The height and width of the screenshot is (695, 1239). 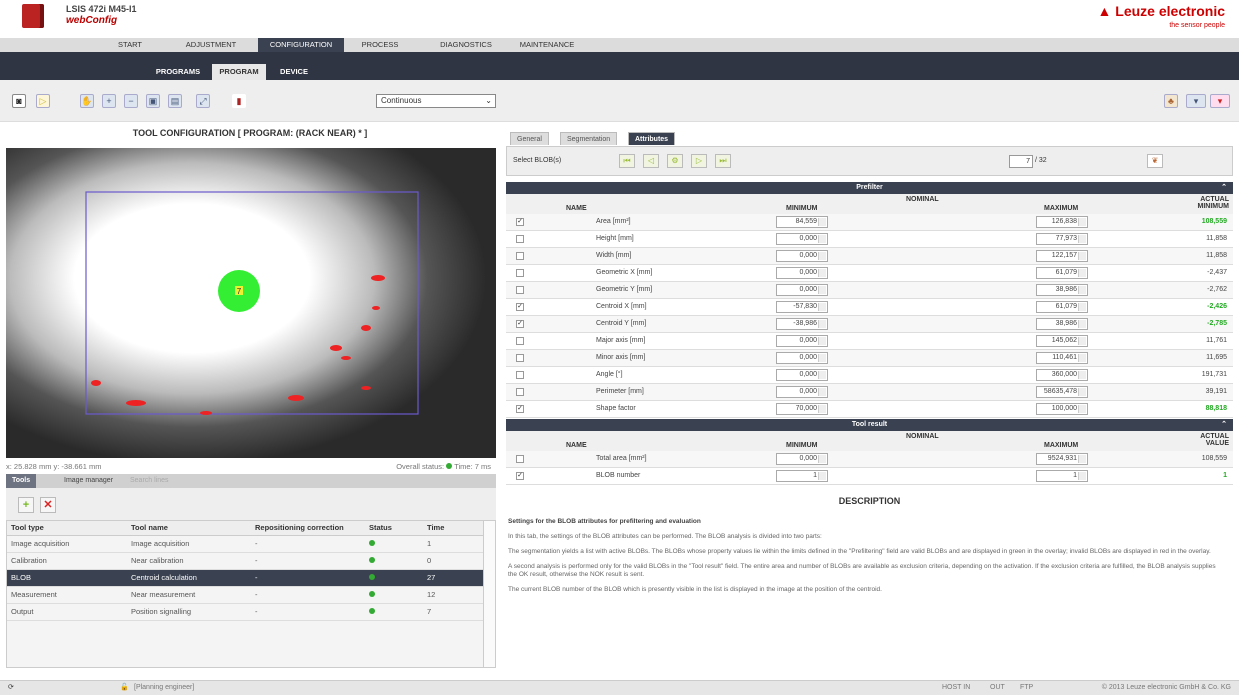 What do you see at coordinates (245, 595) in the screenshot?
I see `table-row: Measurement Near measurement - 12` at bounding box center [245, 595].